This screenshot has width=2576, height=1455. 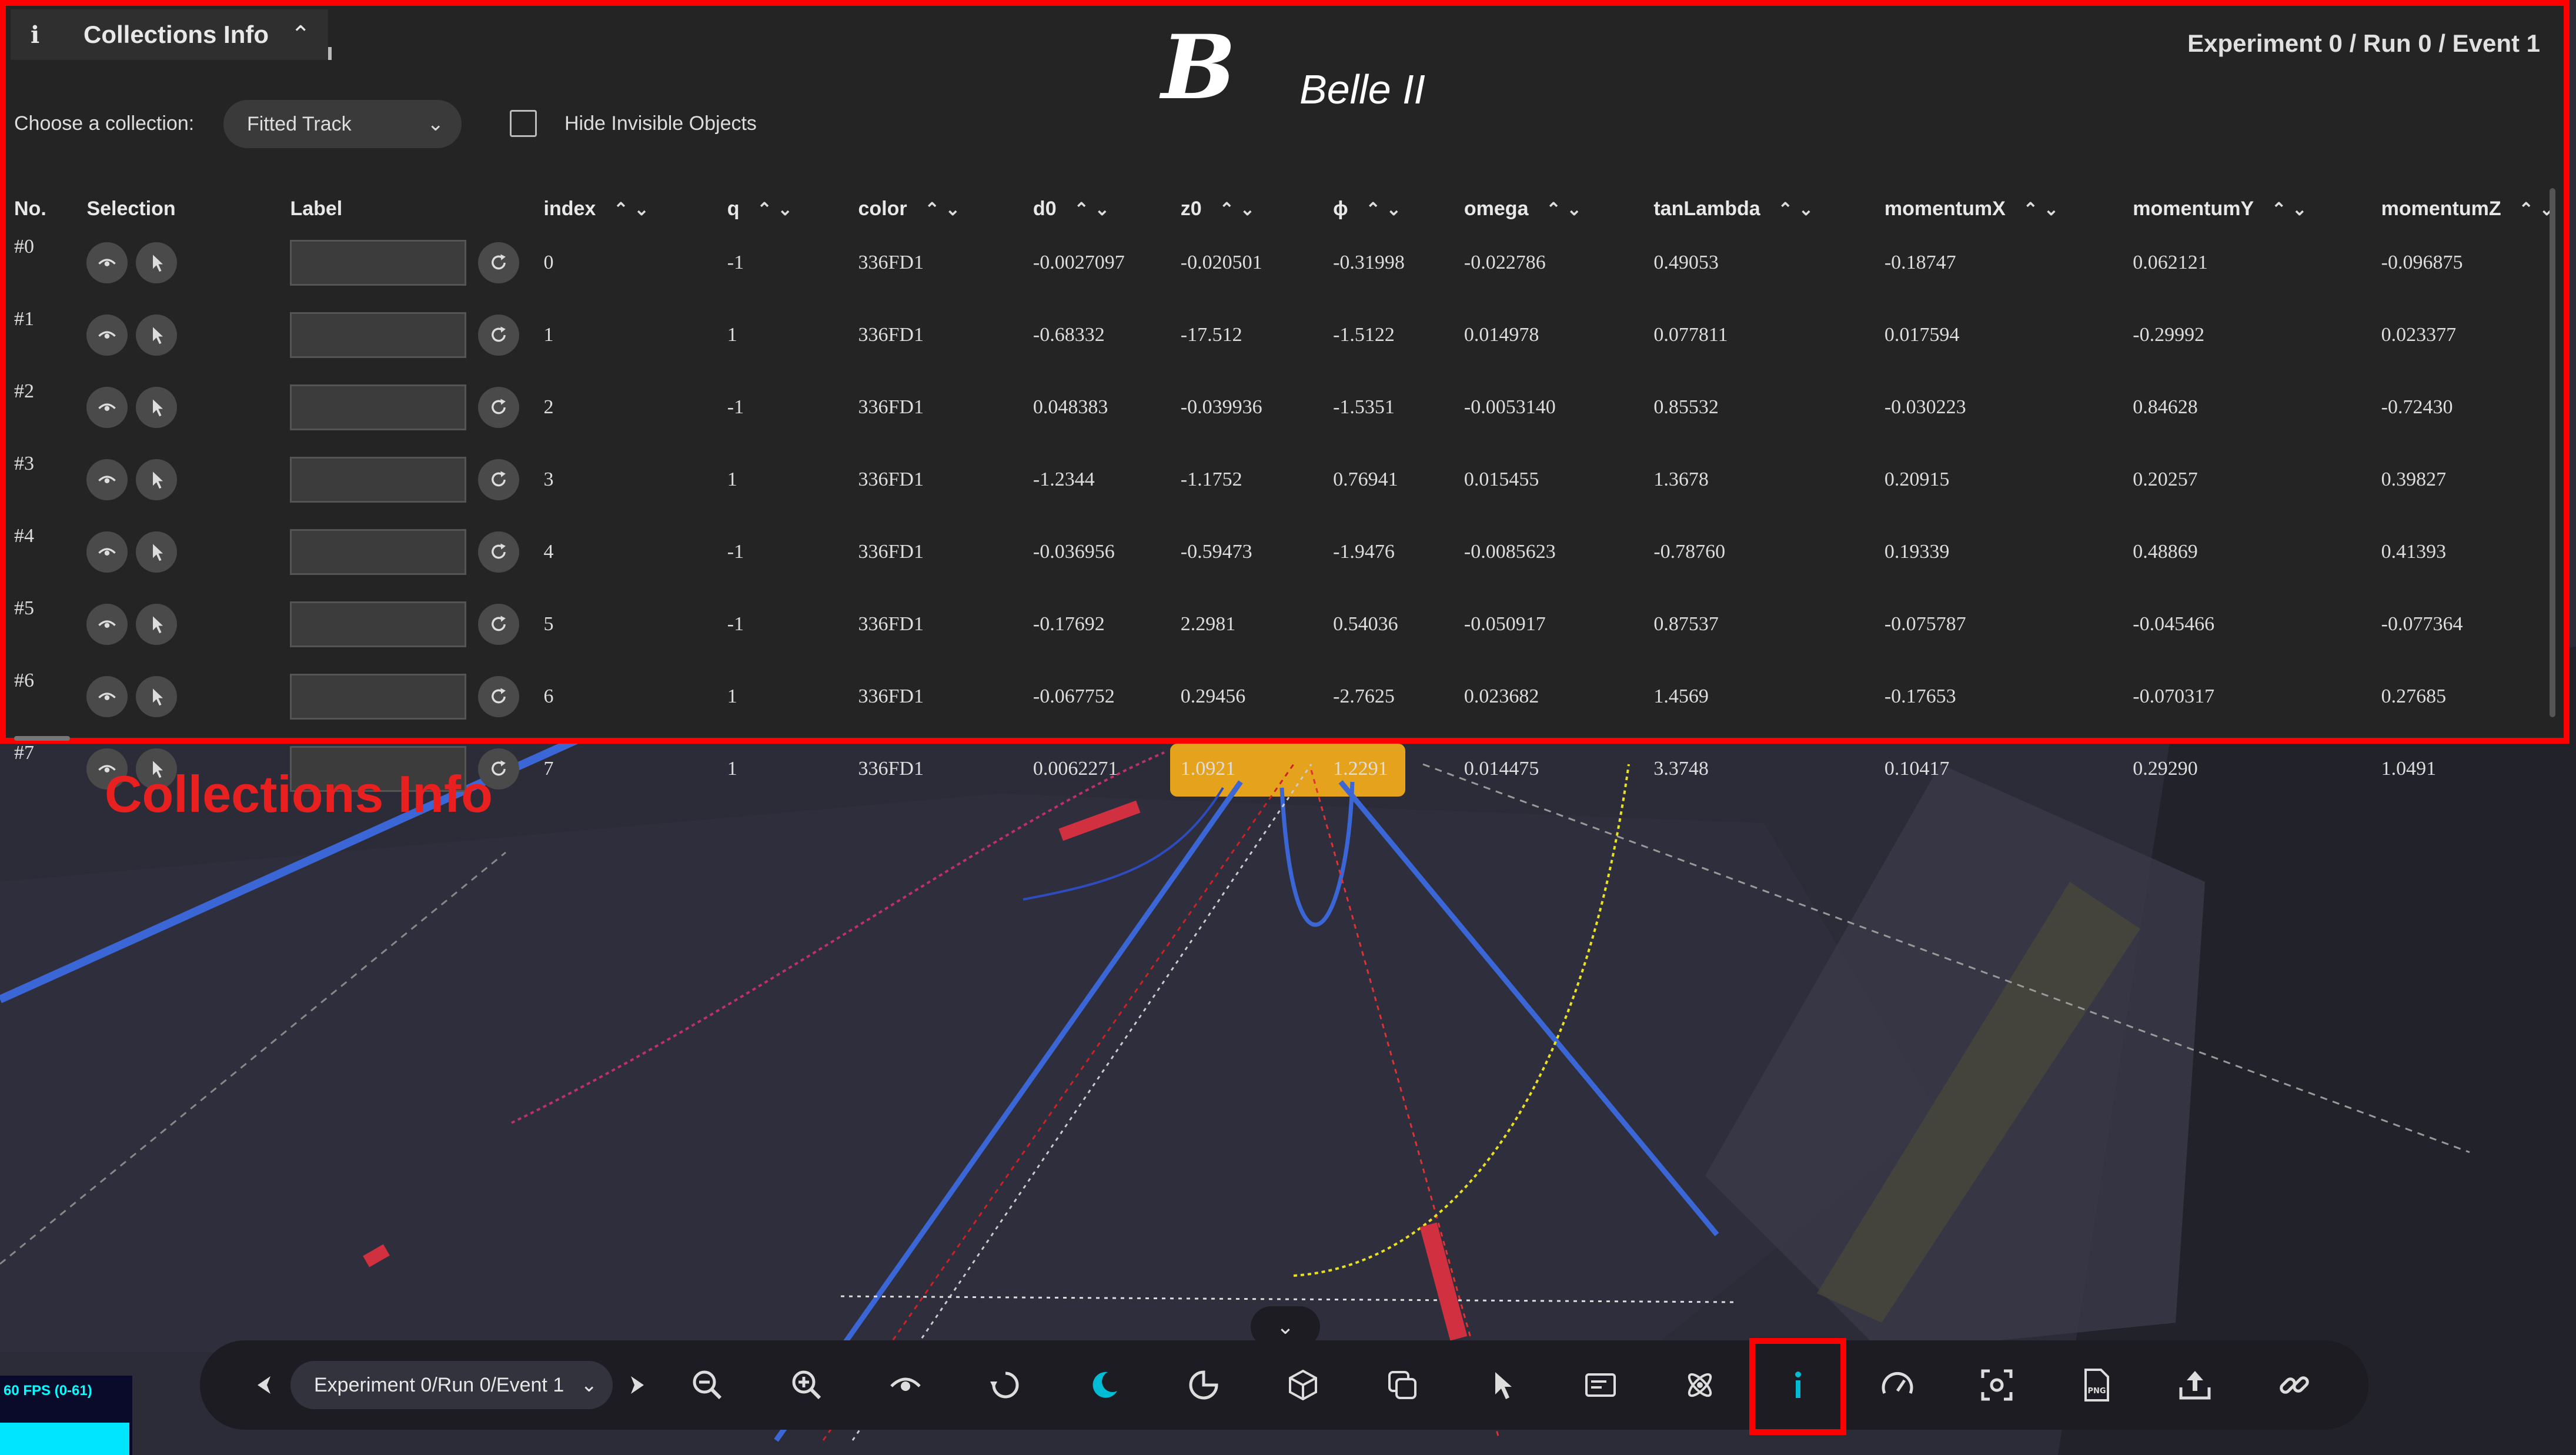 What do you see at coordinates (300, 34) in the screenshot?
I see `collapse-chevron-icon: ⌃` at bounding box center [300, 34].